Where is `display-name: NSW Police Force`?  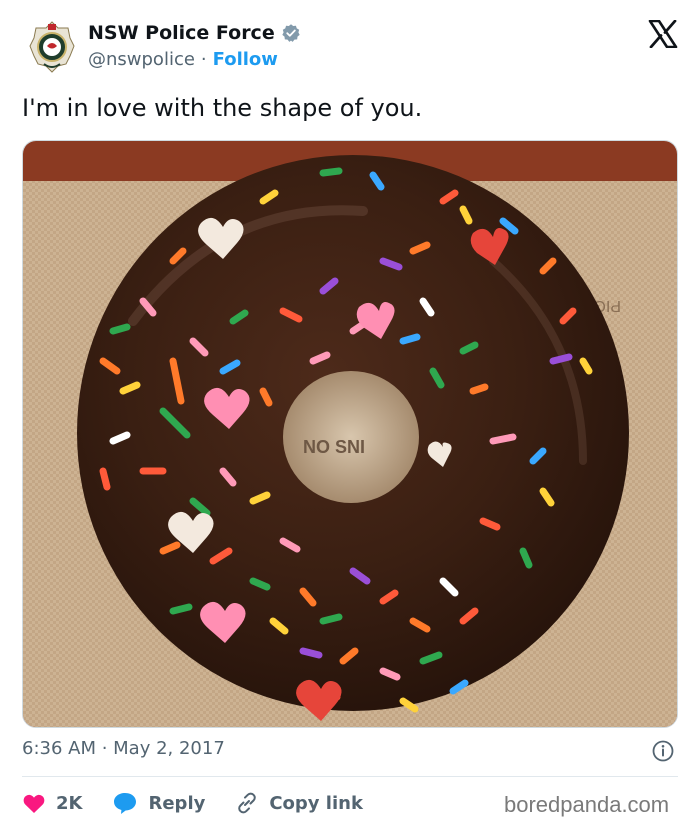 display-name: NSW Police Force is located at coordinates (181, 33).